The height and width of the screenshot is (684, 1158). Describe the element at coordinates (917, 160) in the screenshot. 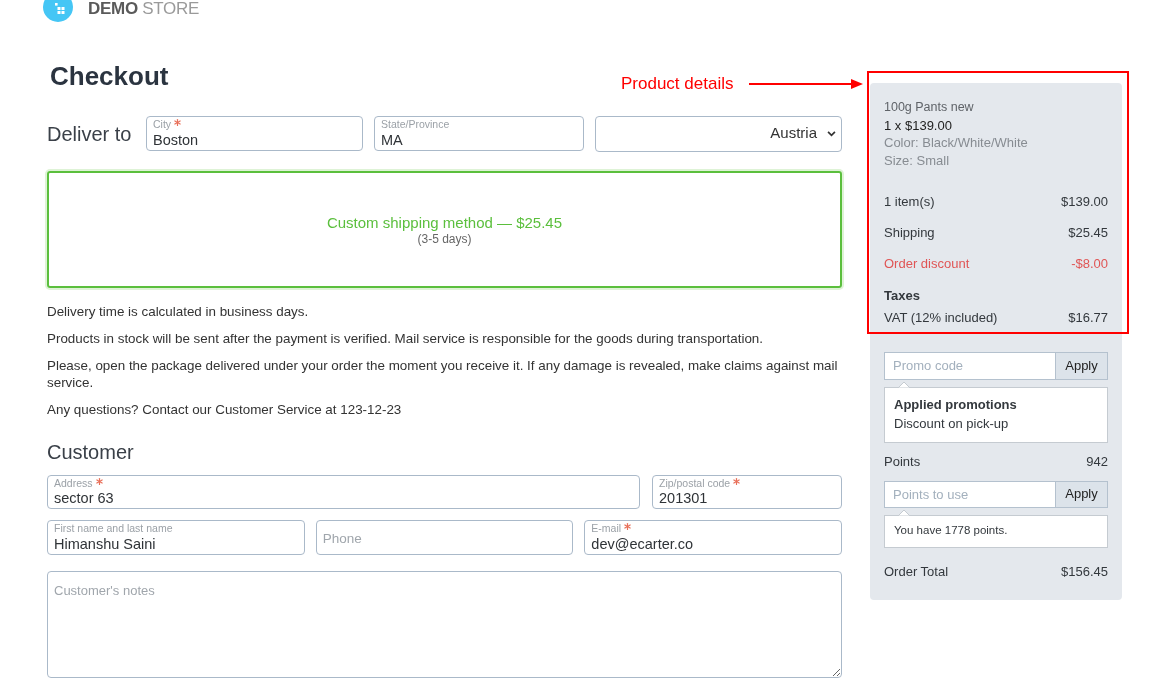

I see `product-attribute: Size: Small` at that location.